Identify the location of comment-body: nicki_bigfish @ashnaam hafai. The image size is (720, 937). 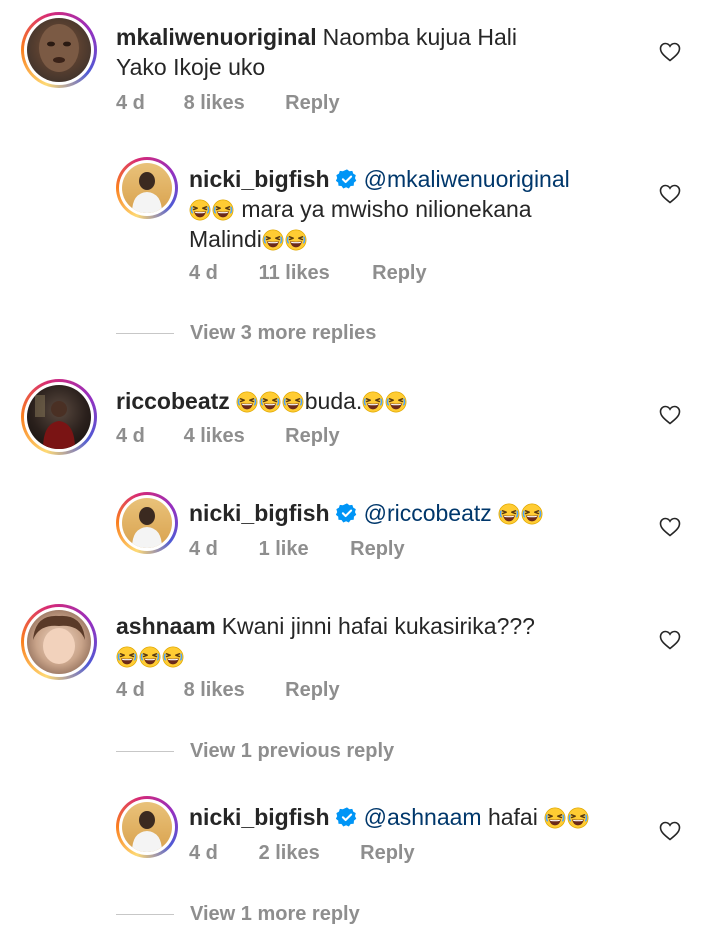
(409, 817).